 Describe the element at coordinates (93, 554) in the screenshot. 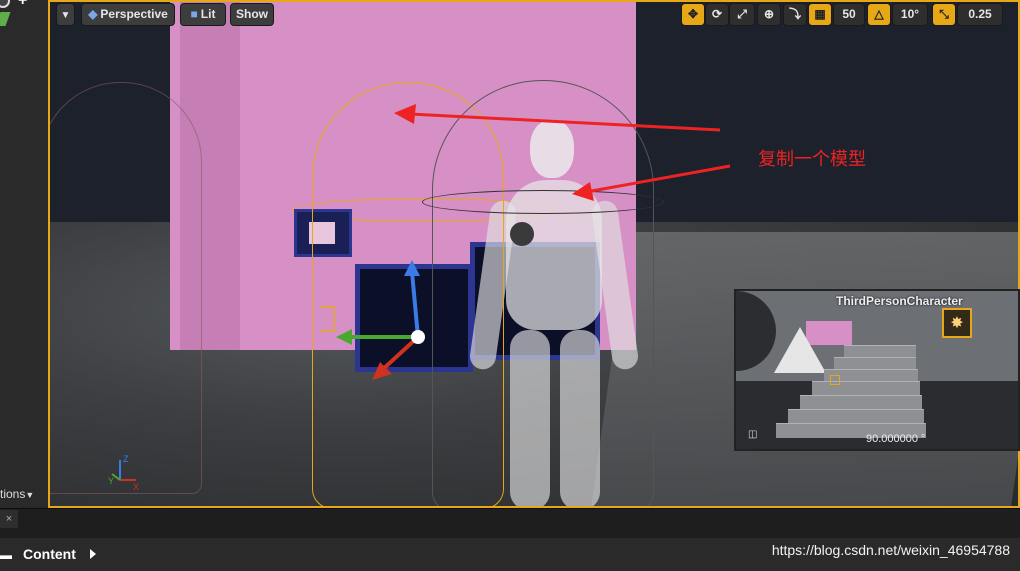

I see `chevron-right-icon` at that location.